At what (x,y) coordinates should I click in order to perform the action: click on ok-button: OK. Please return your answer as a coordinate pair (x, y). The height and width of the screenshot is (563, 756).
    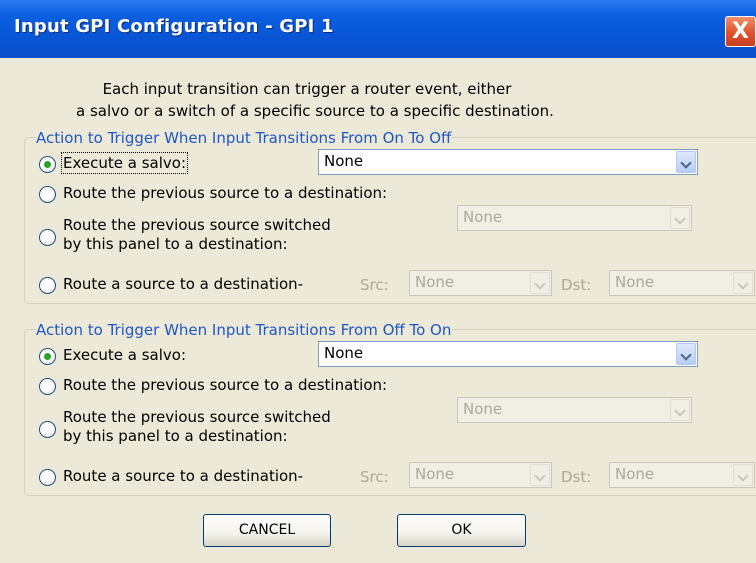
    Looking at the image, I should click on (461, 530).